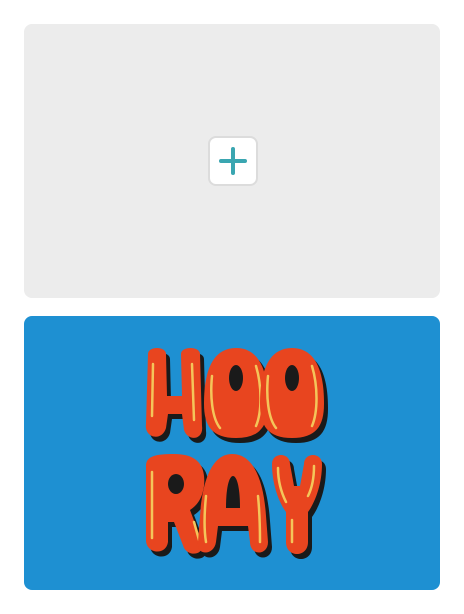 Image resolution: width=464 pixels, height=614 pixels. I want to click on plus-icon, so click(233, 161).